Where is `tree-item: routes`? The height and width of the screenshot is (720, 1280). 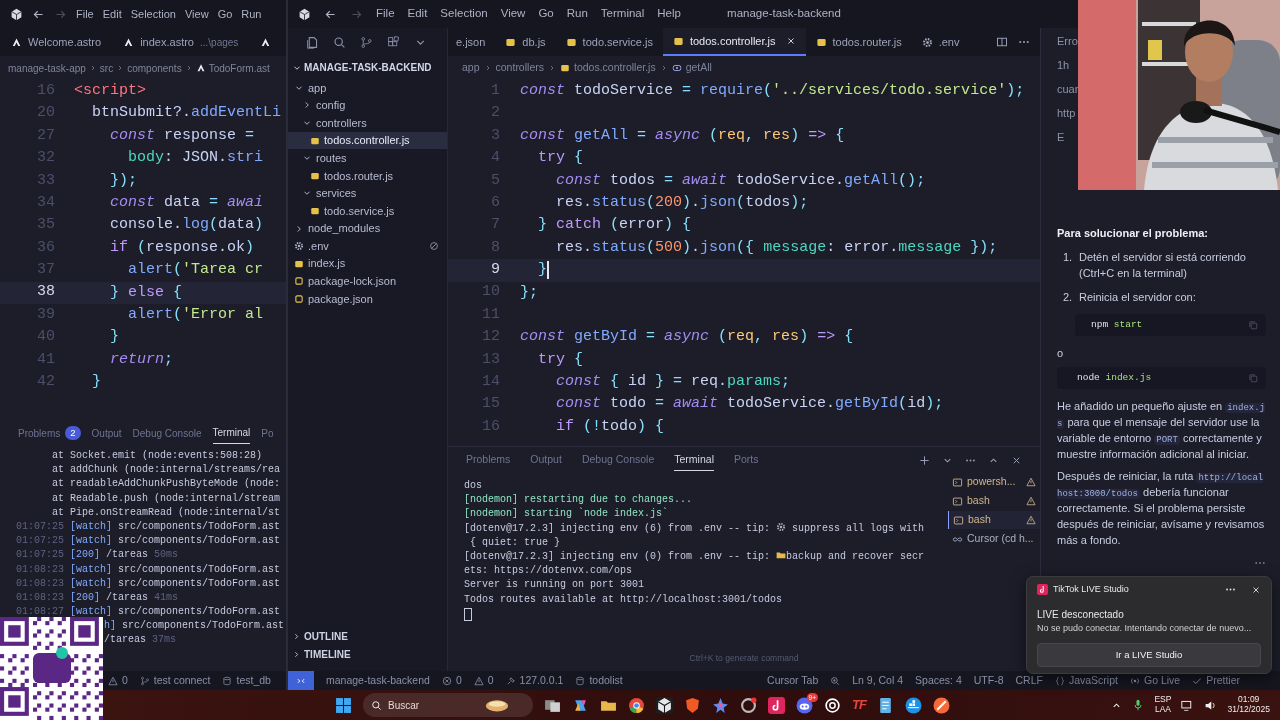
tree-item: routes is located at coordinates (367, 158).